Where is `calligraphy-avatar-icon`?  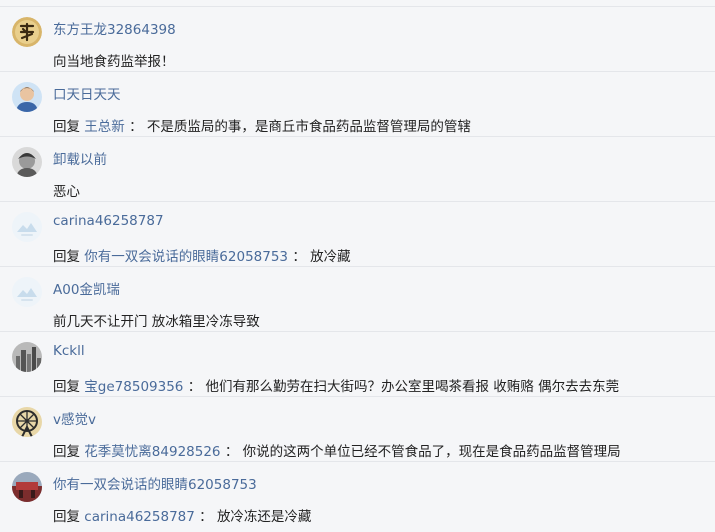 calligraphy-avatar-icon is located at coordinates (27, 32).